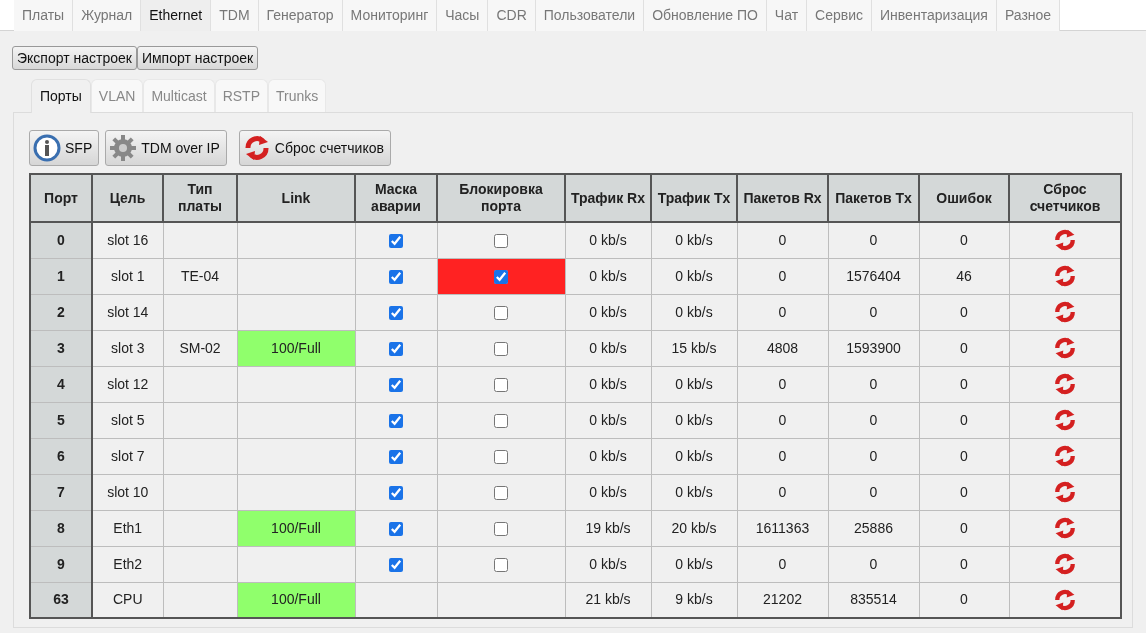 Image resolution: width=1146 pixels, height=633 pixels. Describe the element at coordinates (127, 564) in the screenshot. I see `table-cell: Eth2` at that location.